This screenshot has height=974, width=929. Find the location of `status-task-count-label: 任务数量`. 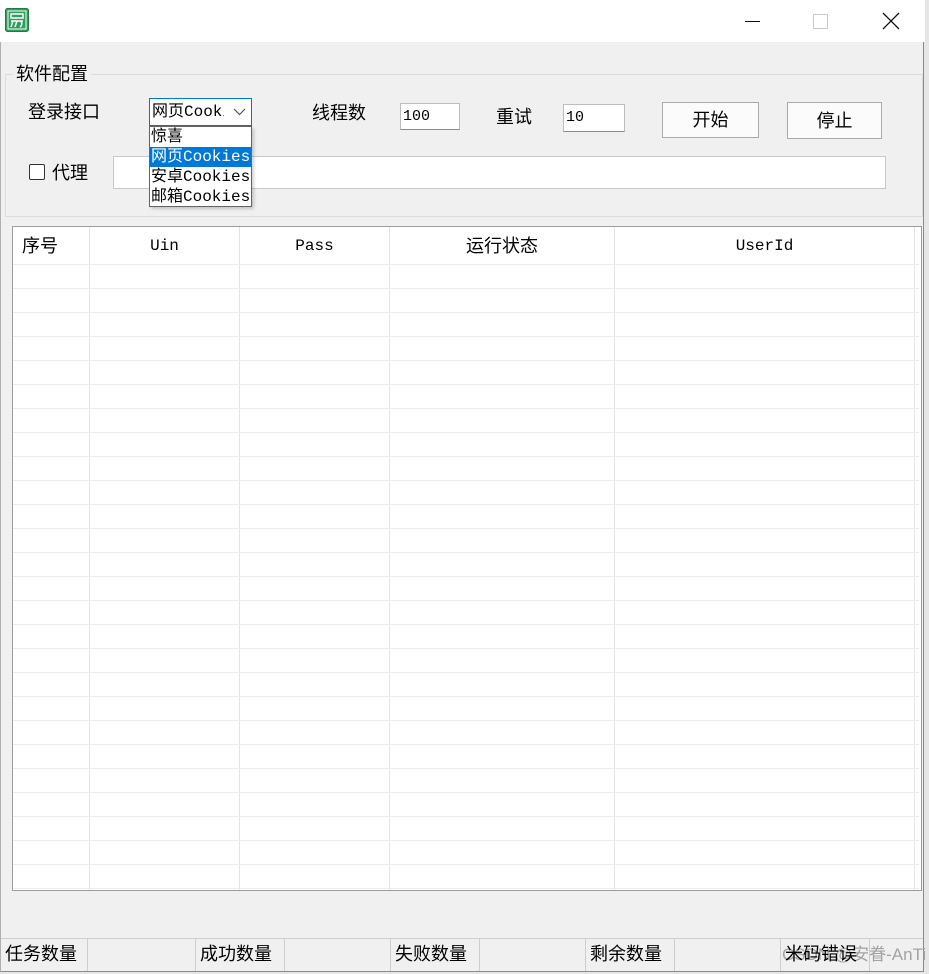

status-task-count-label: 任务数量 is located at coordinates (44, 954).